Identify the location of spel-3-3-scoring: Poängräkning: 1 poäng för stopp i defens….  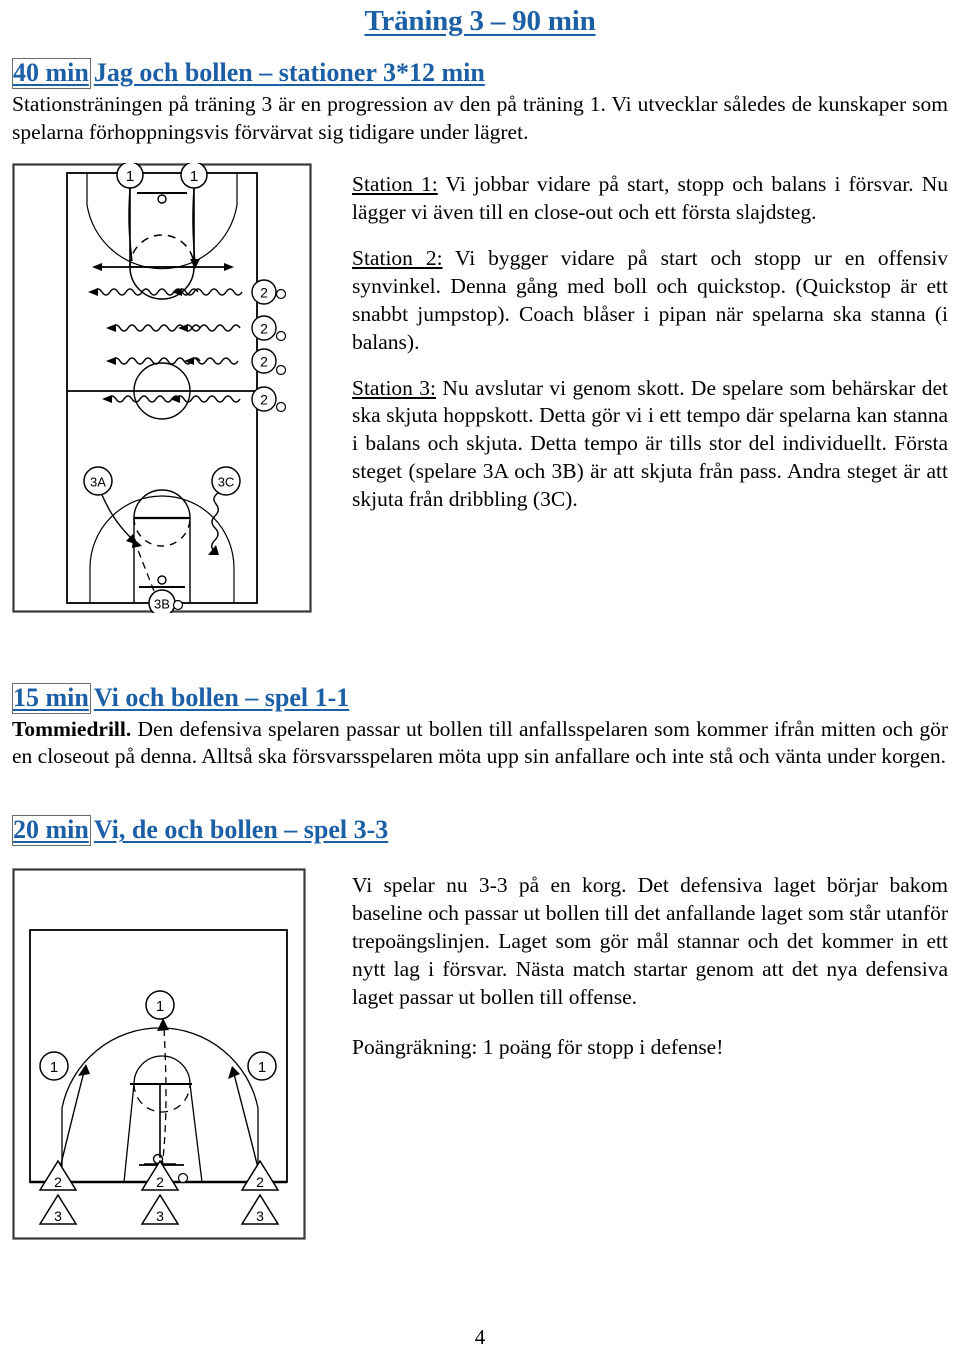
(538, 1046).